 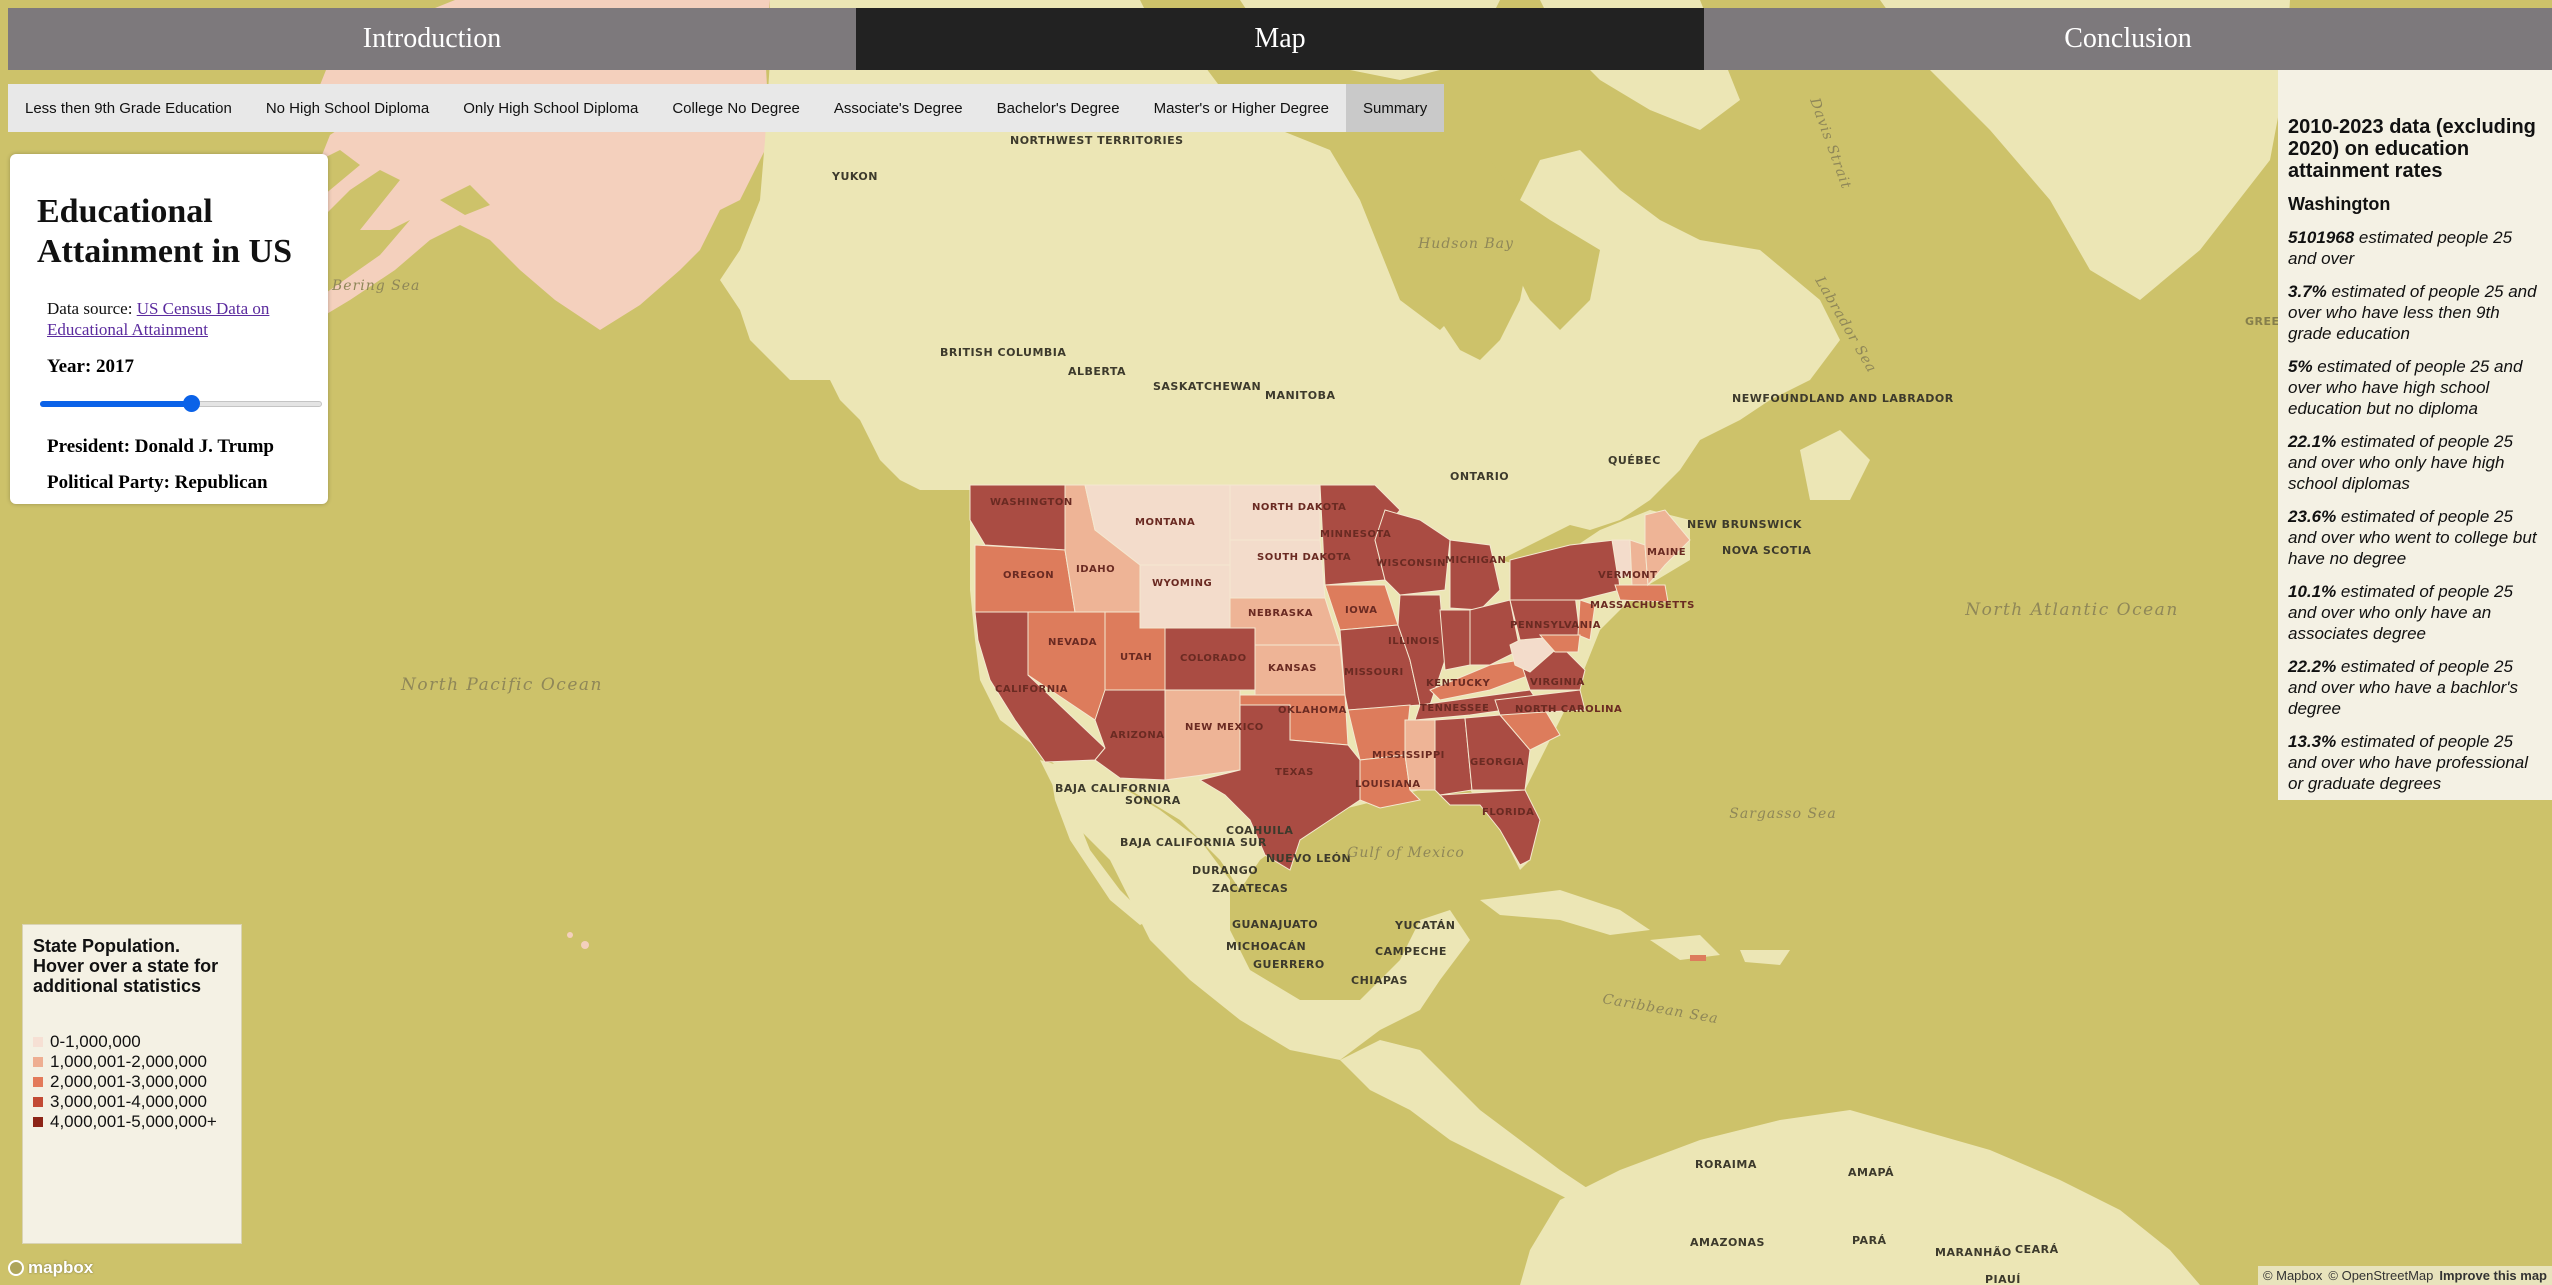 I want to click on svg-text: FLORIDA, so click(x=1508, y=812).